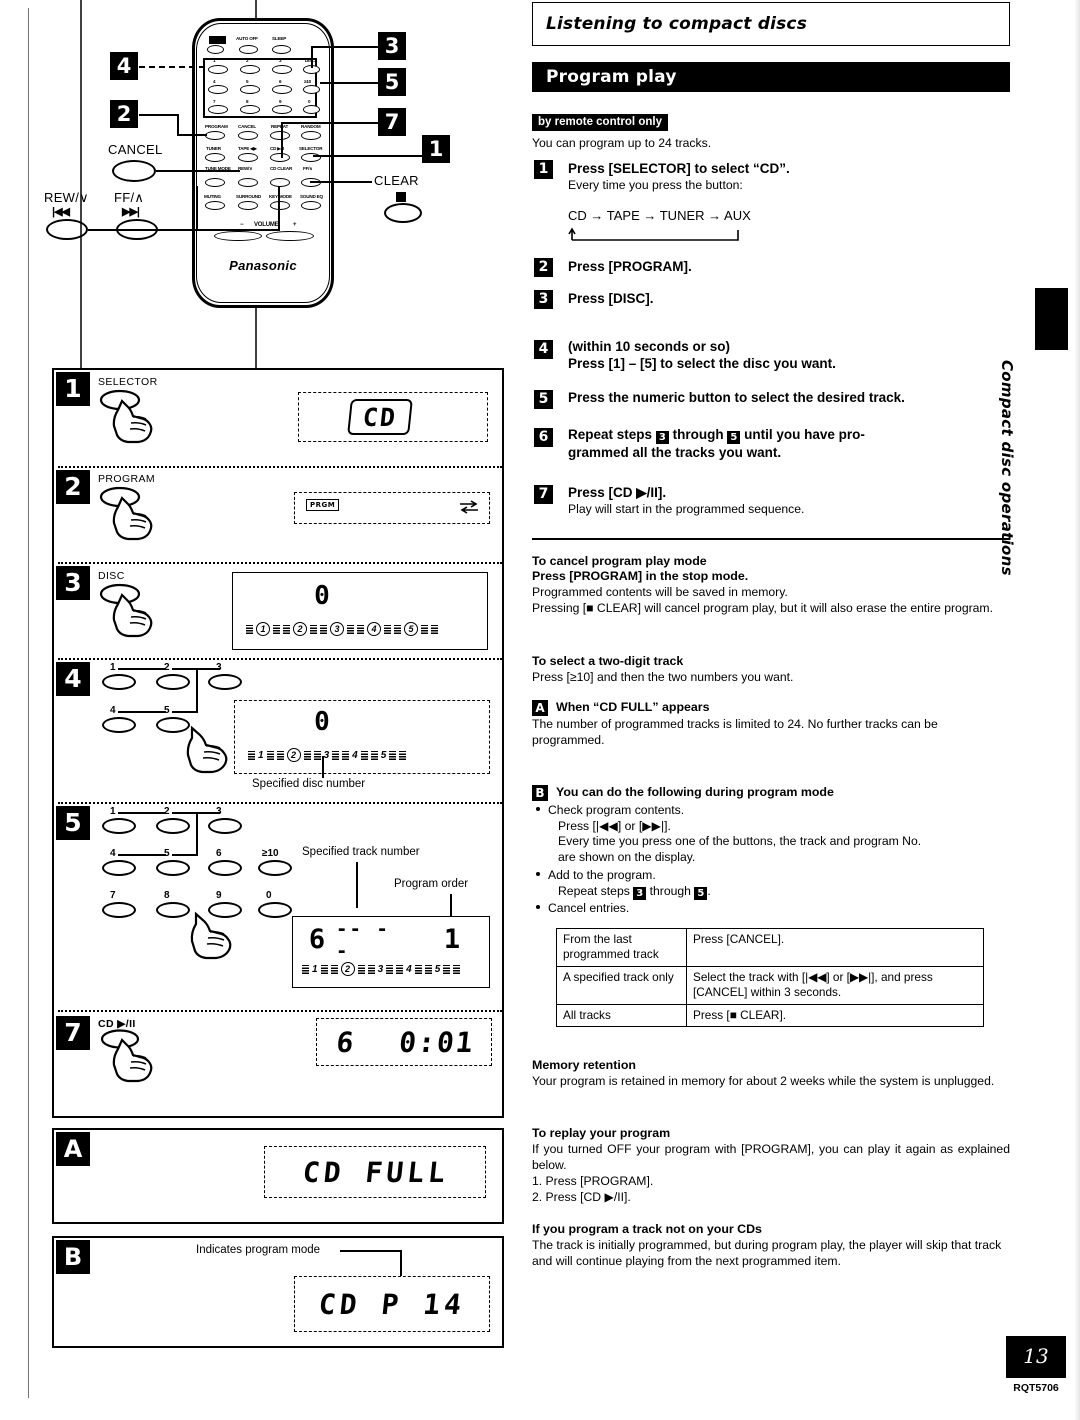  I want to click on remote-key-volume-down, so click(238, 236).